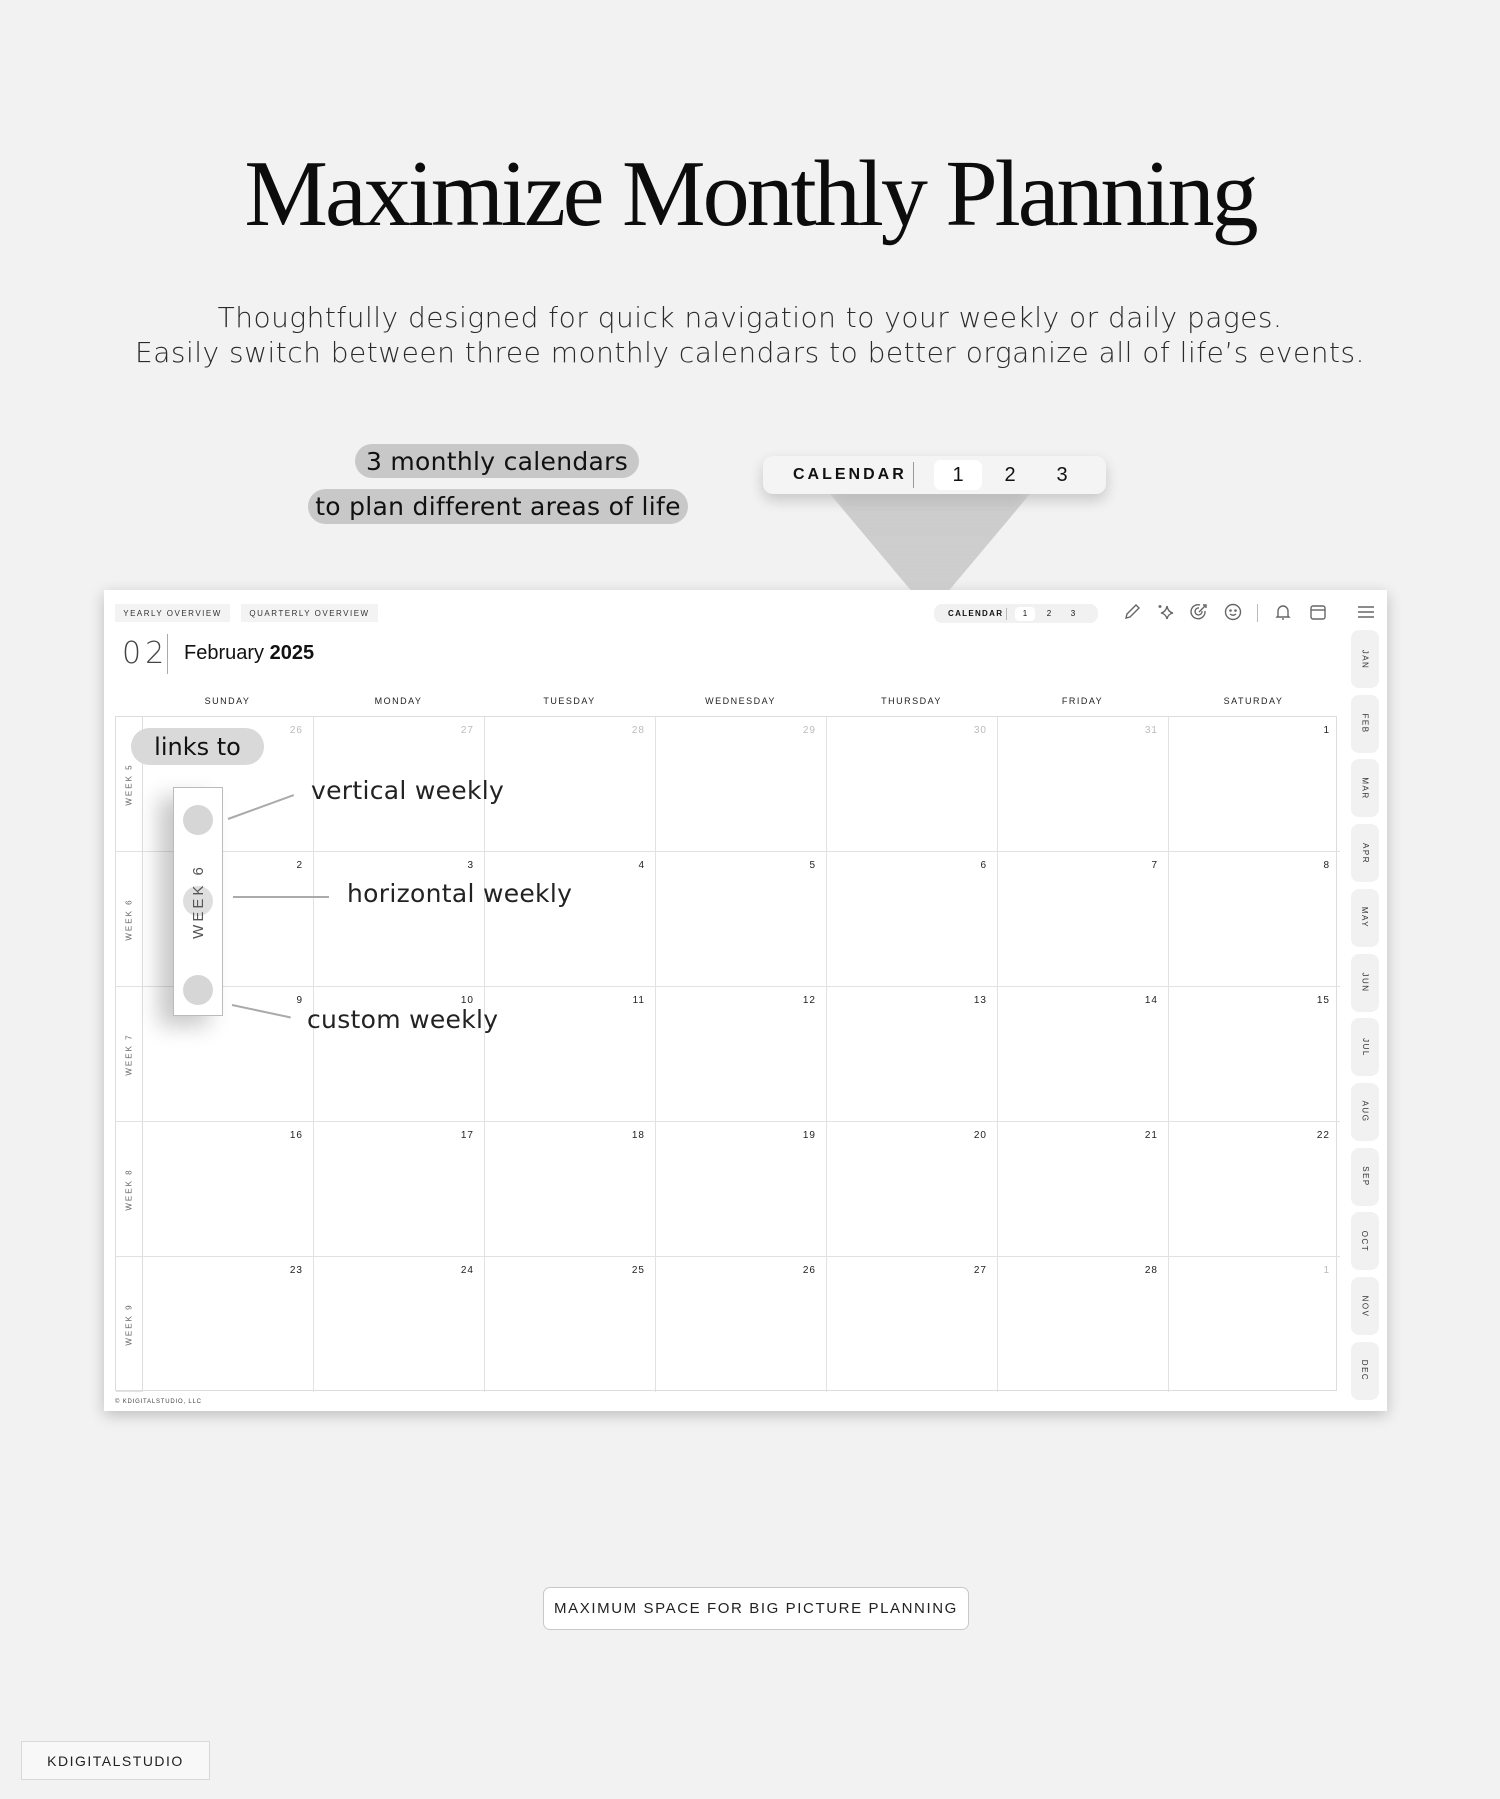 This screenshot has height=1799, width=1500. I want to click on day-cell: 4, so click(570, 919).